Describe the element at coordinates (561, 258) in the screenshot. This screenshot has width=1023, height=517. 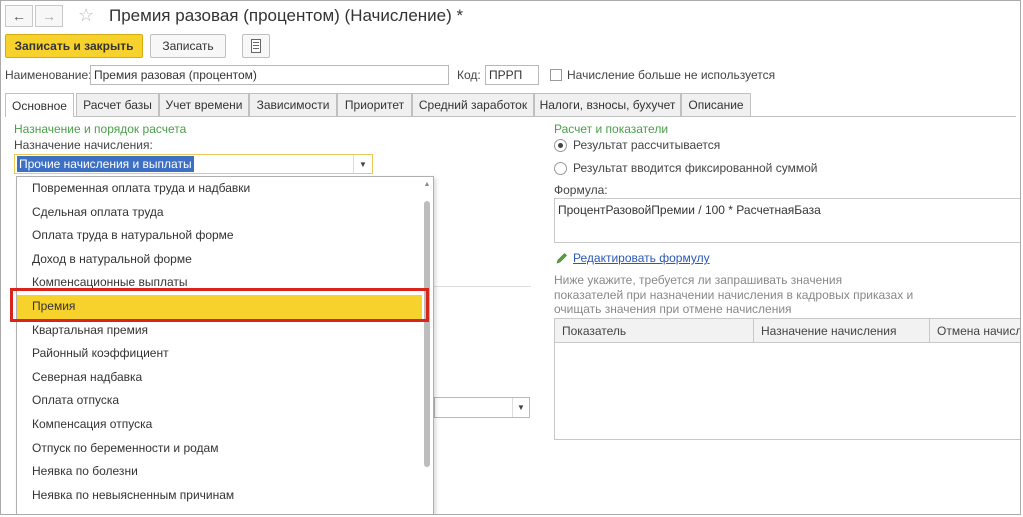
I see `pencil-icon` at that location.